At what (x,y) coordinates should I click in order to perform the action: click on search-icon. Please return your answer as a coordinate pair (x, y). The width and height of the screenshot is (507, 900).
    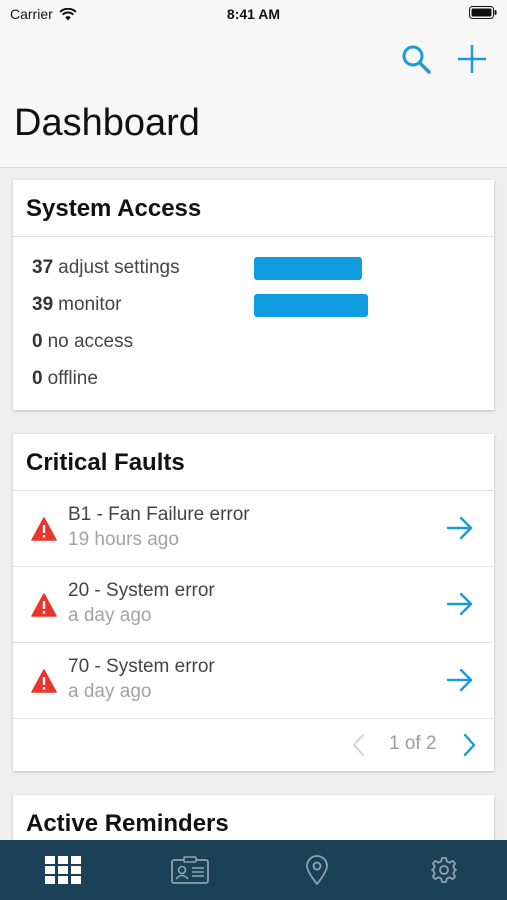
    Looking at the image, I should click on (416, 59).